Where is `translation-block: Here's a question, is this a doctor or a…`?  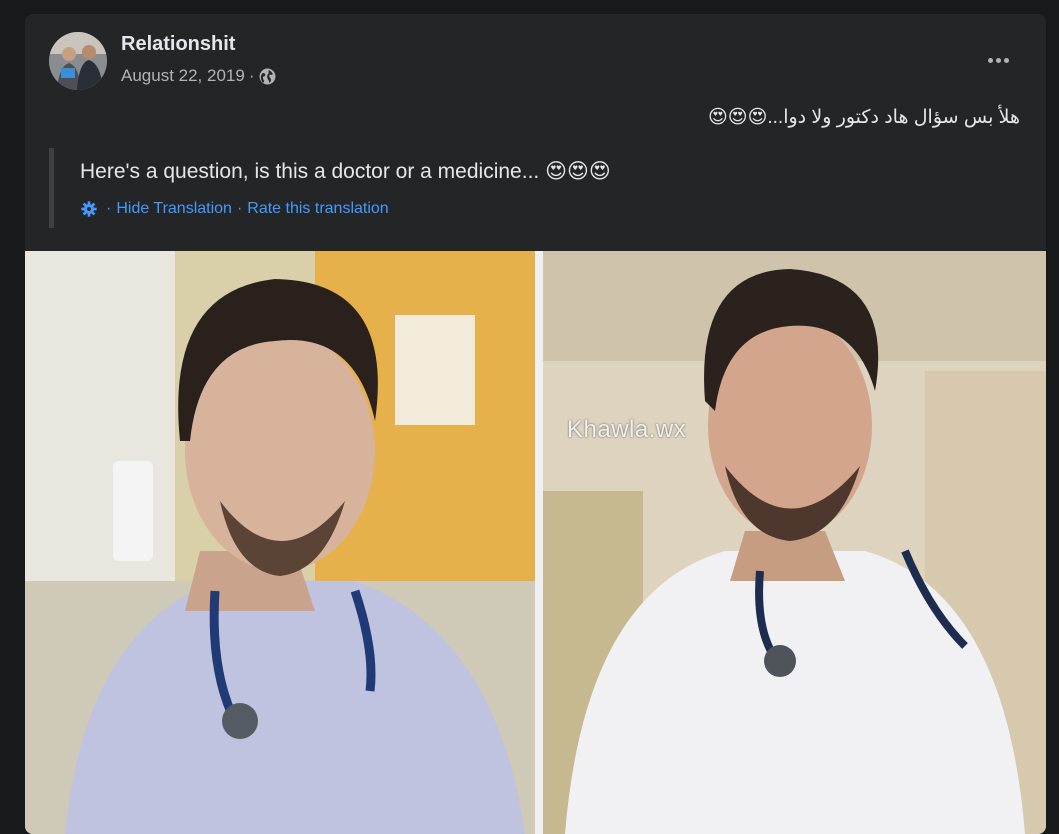 translation-block: Here's a question, is this a doctor or a… is located at coordinates (521, 188).